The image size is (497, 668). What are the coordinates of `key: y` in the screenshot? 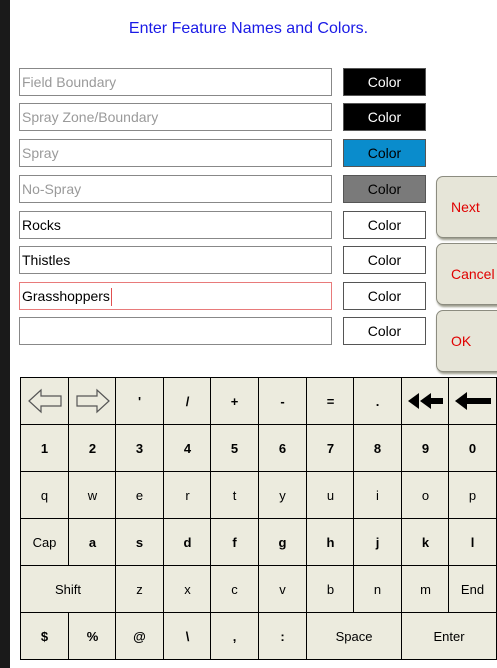 It's located at (282, 495).